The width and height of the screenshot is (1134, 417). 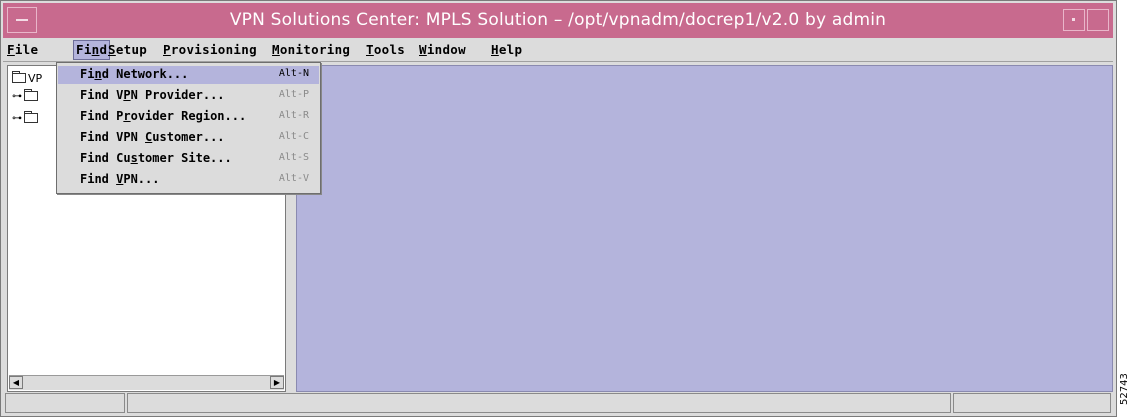 What do you see at coordinates (1032, 403) in the screenshot?
I see `status-cell-right` at bounding box center [1032, 403].